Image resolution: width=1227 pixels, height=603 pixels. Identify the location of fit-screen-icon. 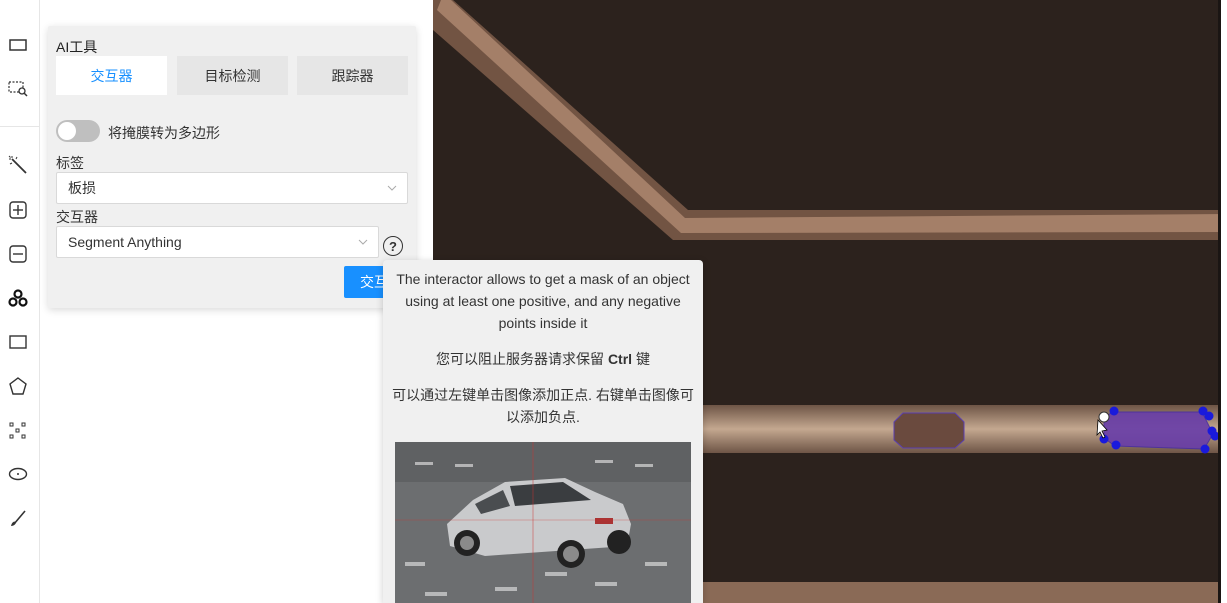
(18, 45).